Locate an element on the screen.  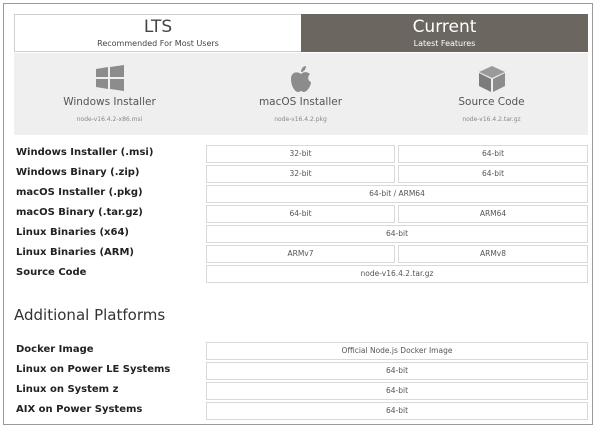
table-row: macOS Installer (.pkg) 64-bit / ARM64 is located at coordinates (301, 194).